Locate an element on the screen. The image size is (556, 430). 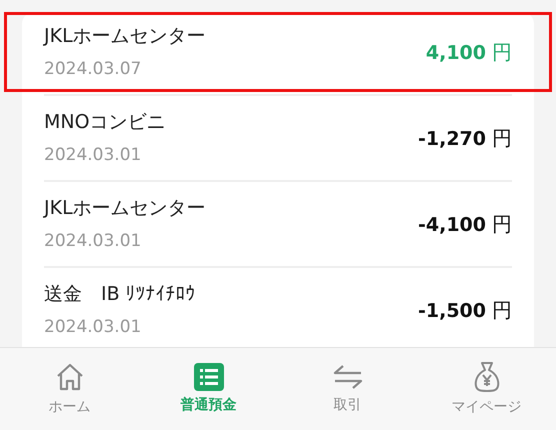
money-bag-icon is located at coordinates (487, 376).